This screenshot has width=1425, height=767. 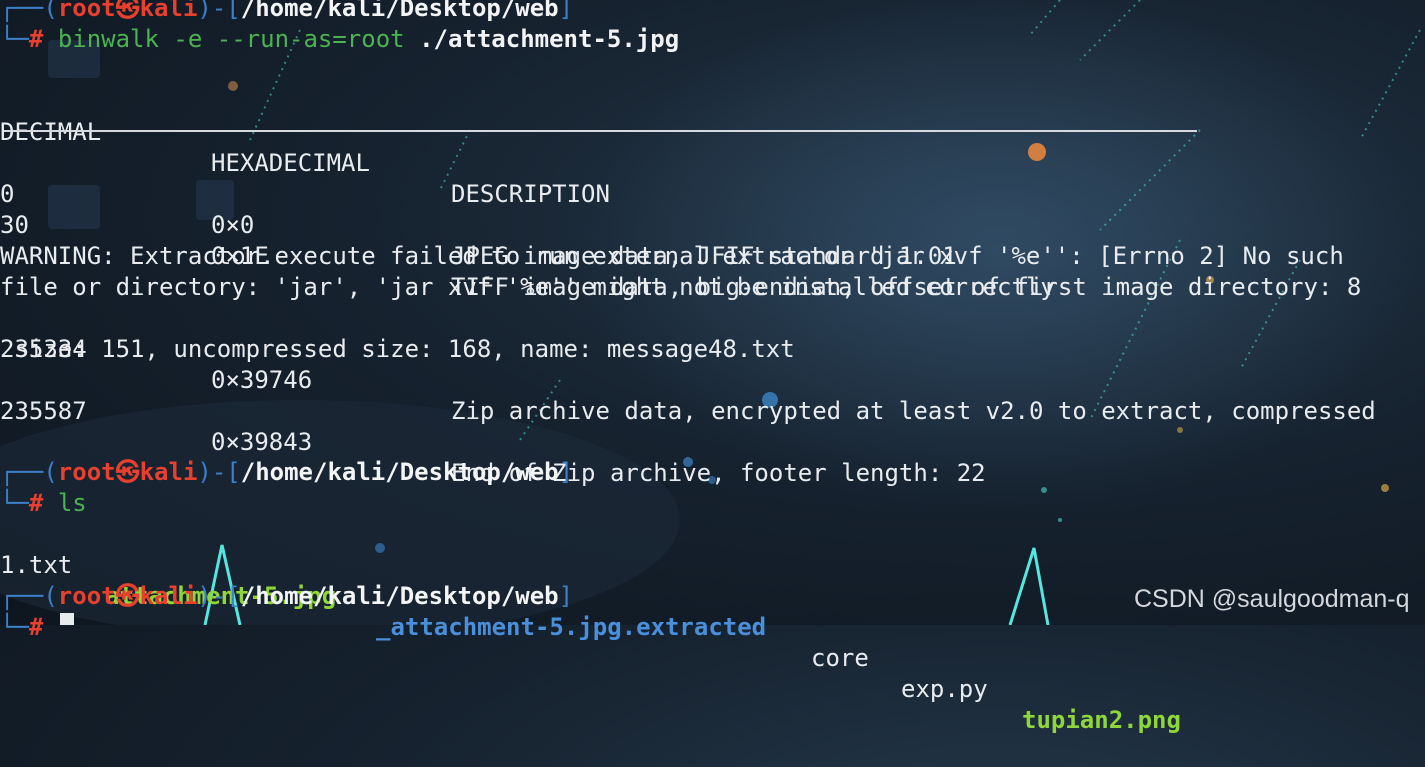 I want to click on ls-entry-file: exp.py, so click(x=944, y=689).